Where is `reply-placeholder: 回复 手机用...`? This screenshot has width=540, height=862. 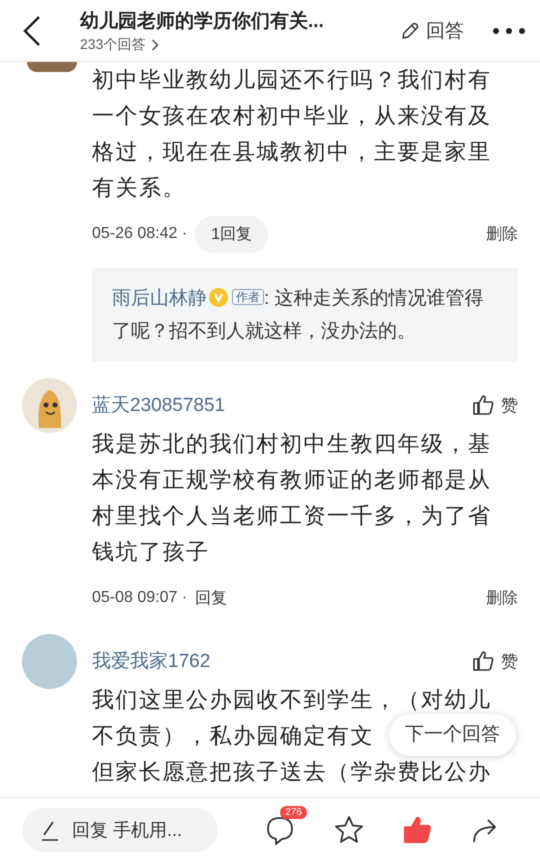
reply-placeholder: 回复 手机用... is located at coordinates (127, 830).